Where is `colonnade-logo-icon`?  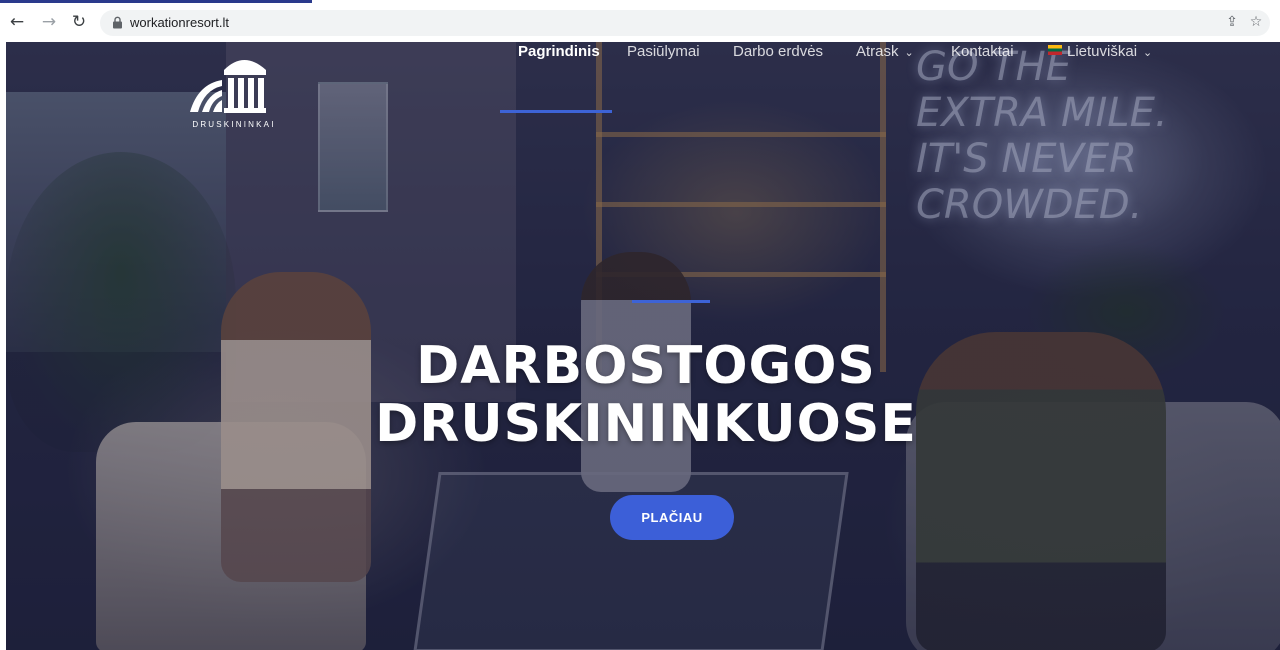 colonnade-logo-icon is located at coordinates (228, 86).